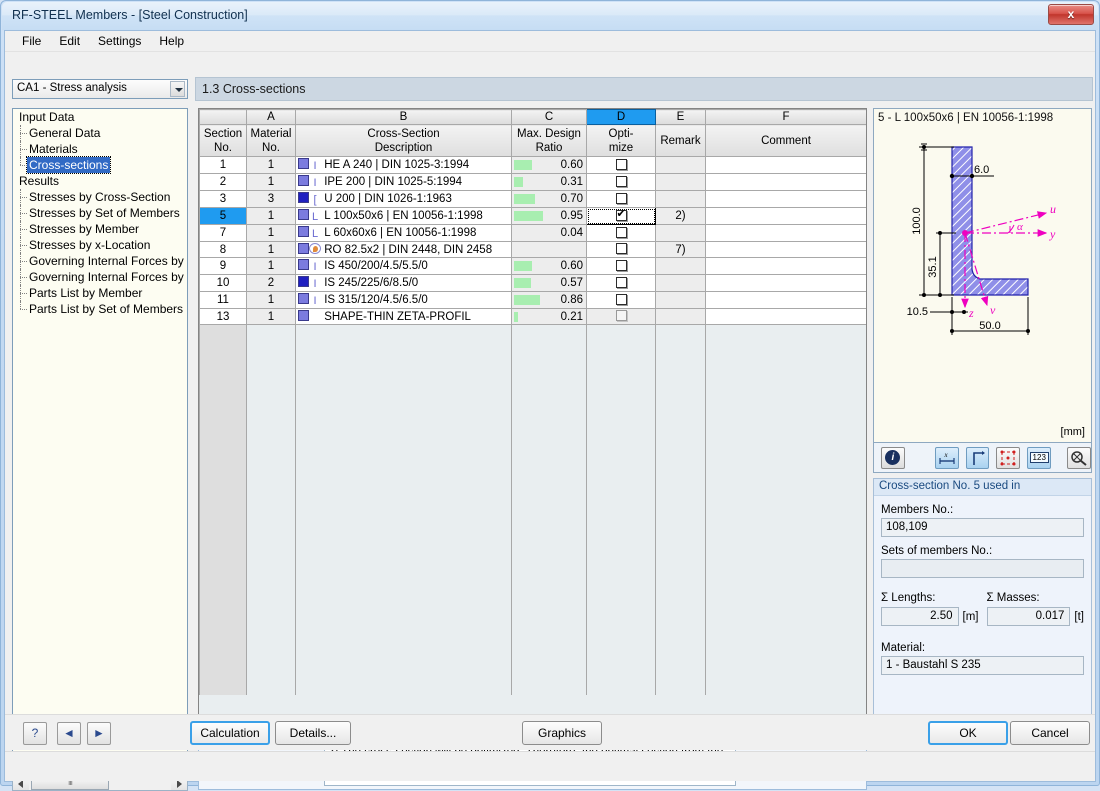 The image size is (1100, 791). I want to click on cell-section-no: 1, so click(223, 165).